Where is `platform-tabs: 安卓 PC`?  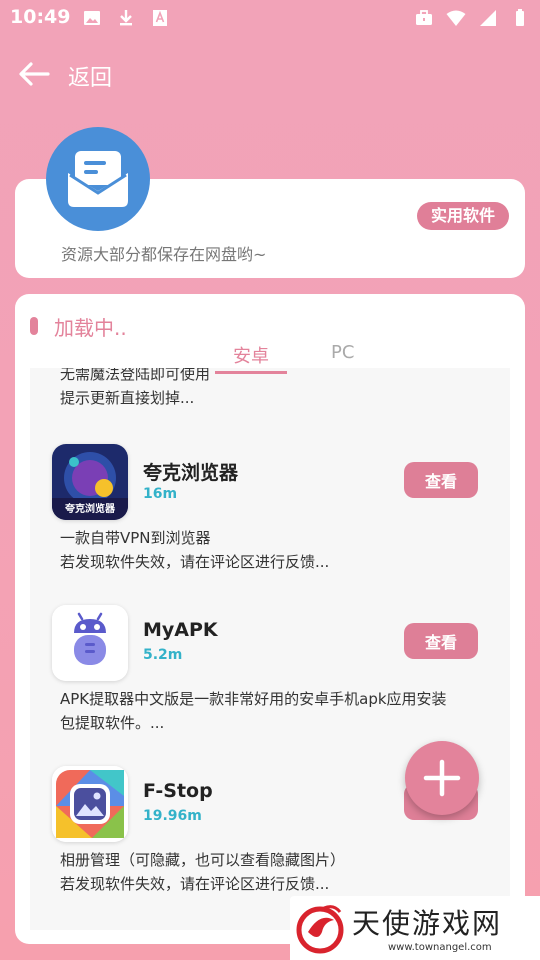
platform-tabs: 安卓 PC is located at coordinates (293, 358).